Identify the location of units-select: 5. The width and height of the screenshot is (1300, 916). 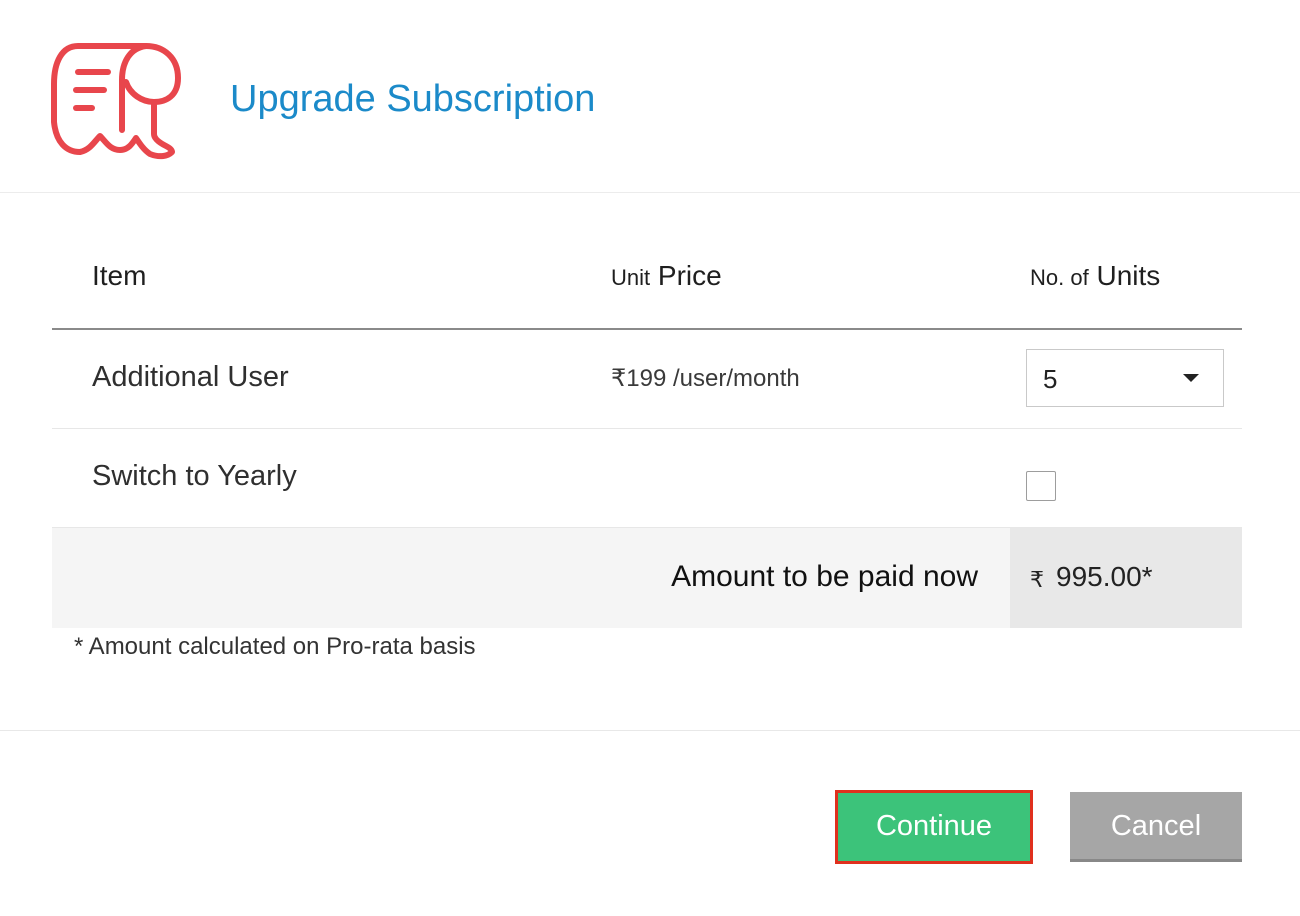
(1125, 378).